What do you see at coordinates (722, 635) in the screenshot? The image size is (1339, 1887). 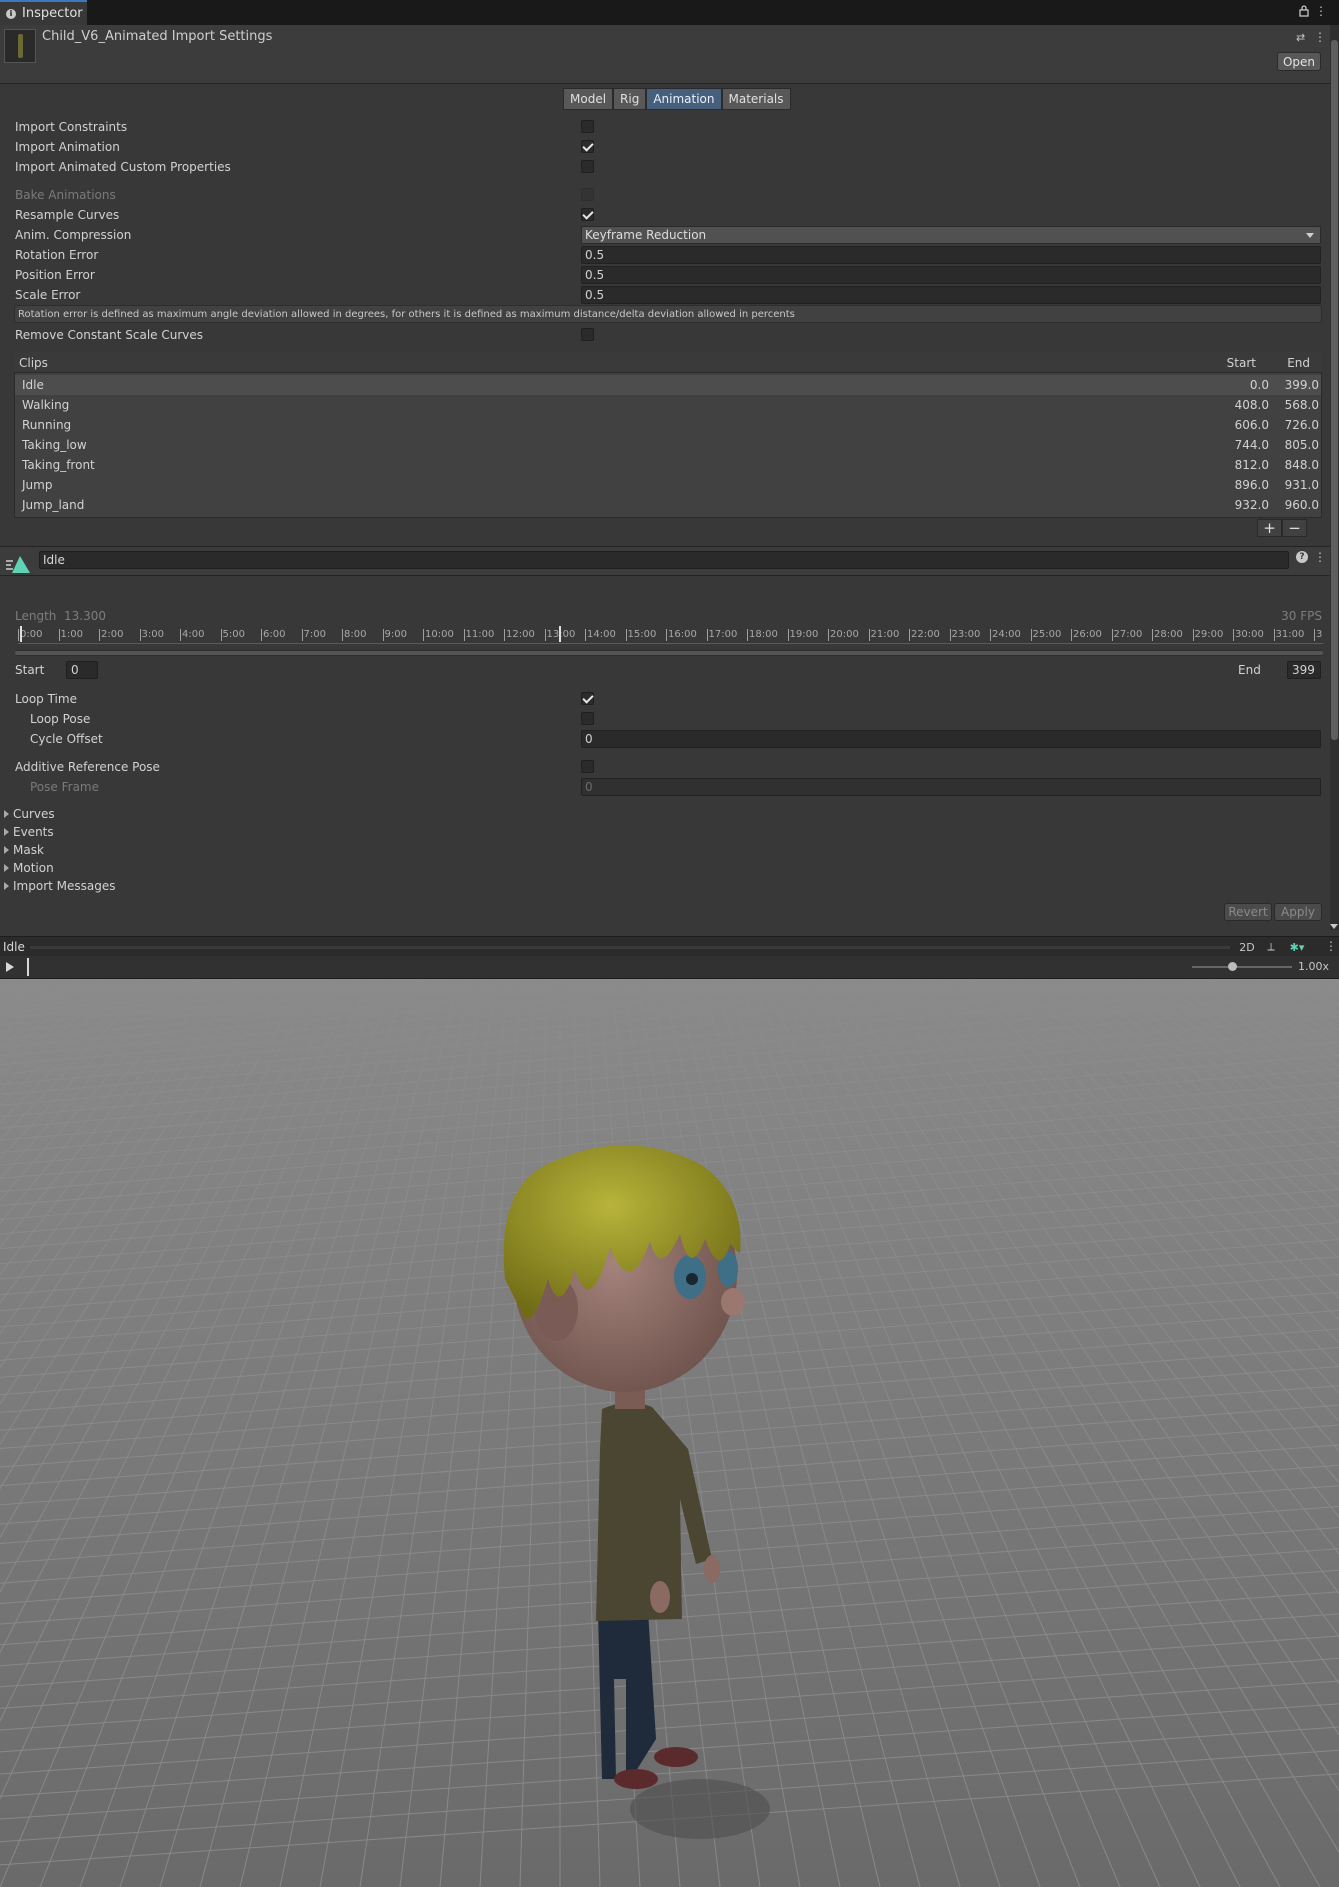 I see `ruler-tick: 17:00` at bounding box center [722, 635].